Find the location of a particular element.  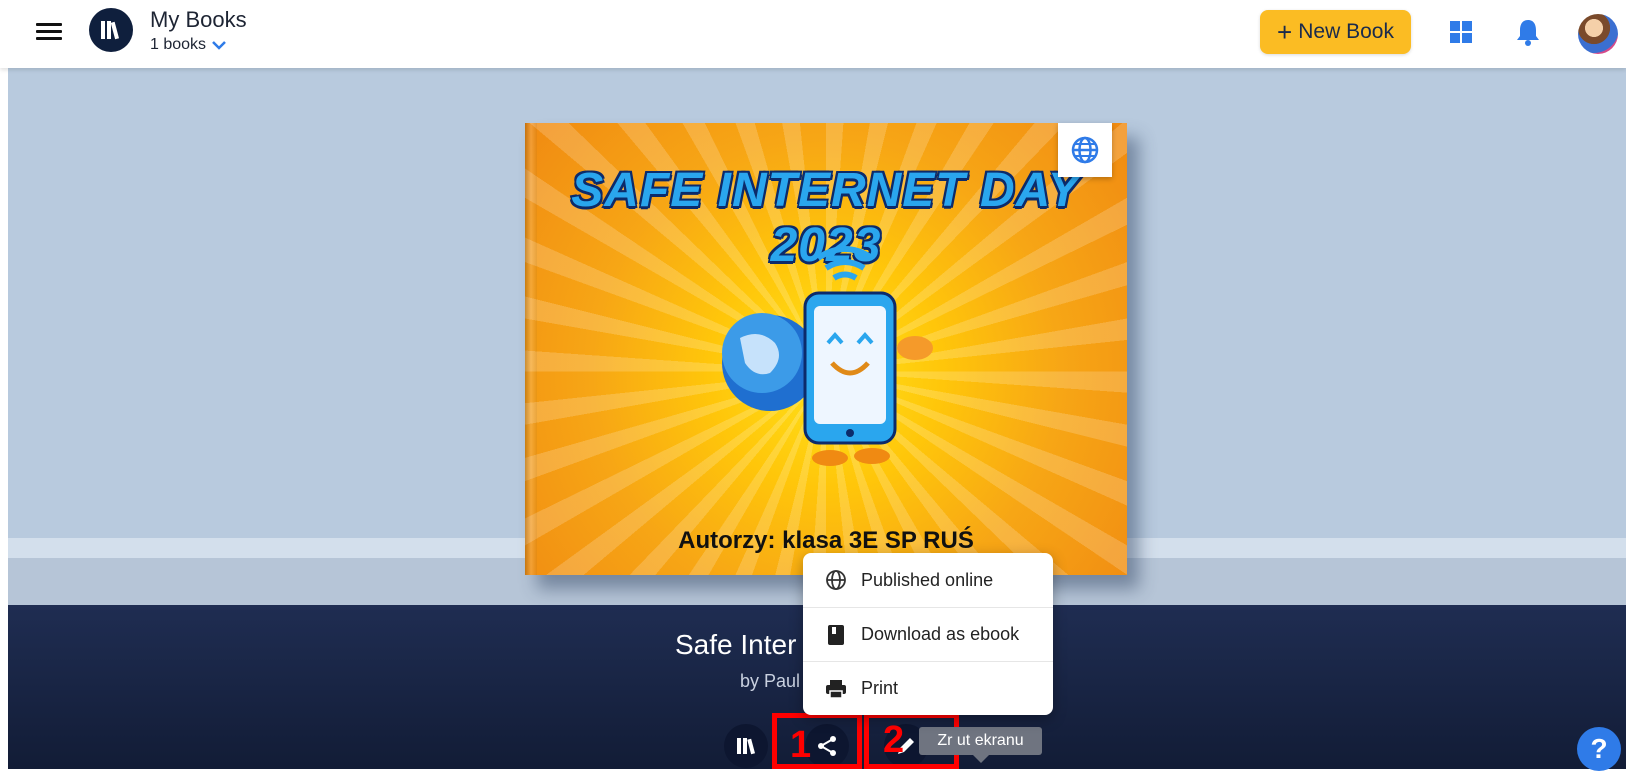

notifications-bell-icon is located at coordinates (1528, 32).